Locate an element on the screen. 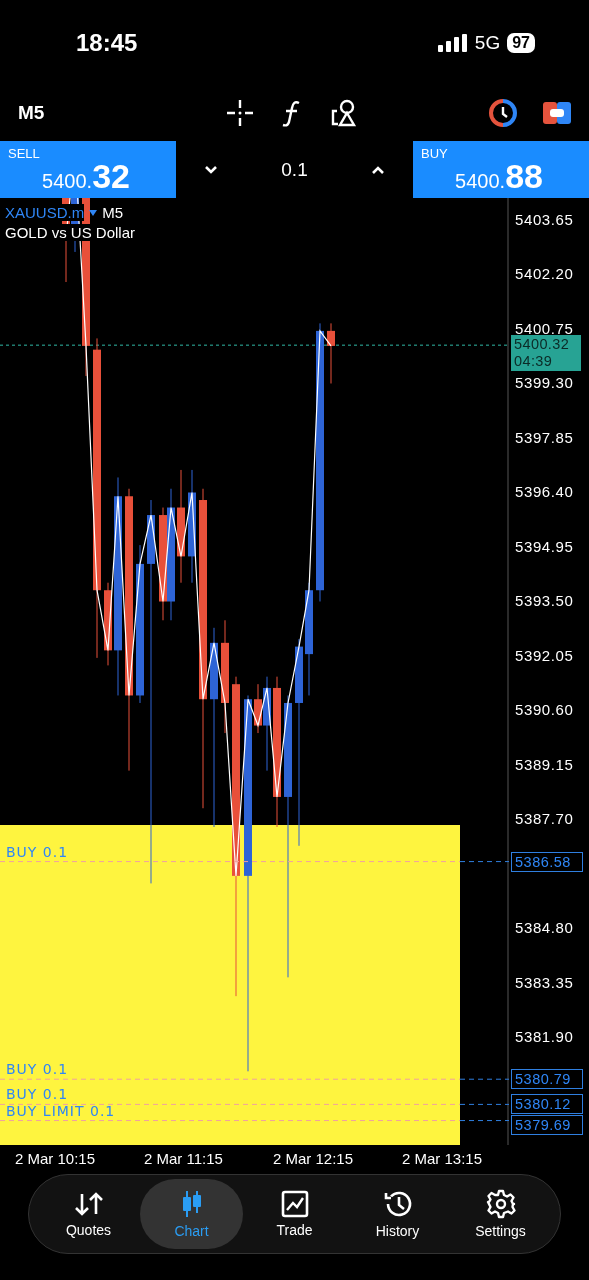 The height and width of the screenshot is (1280, 589). arrows-icon is located at coordinates (88, 1204).